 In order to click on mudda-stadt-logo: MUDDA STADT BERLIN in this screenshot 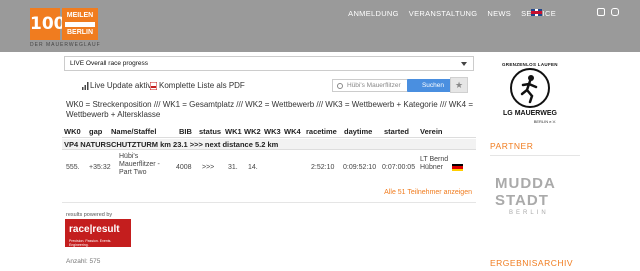, I will do `click(537, 199)`.